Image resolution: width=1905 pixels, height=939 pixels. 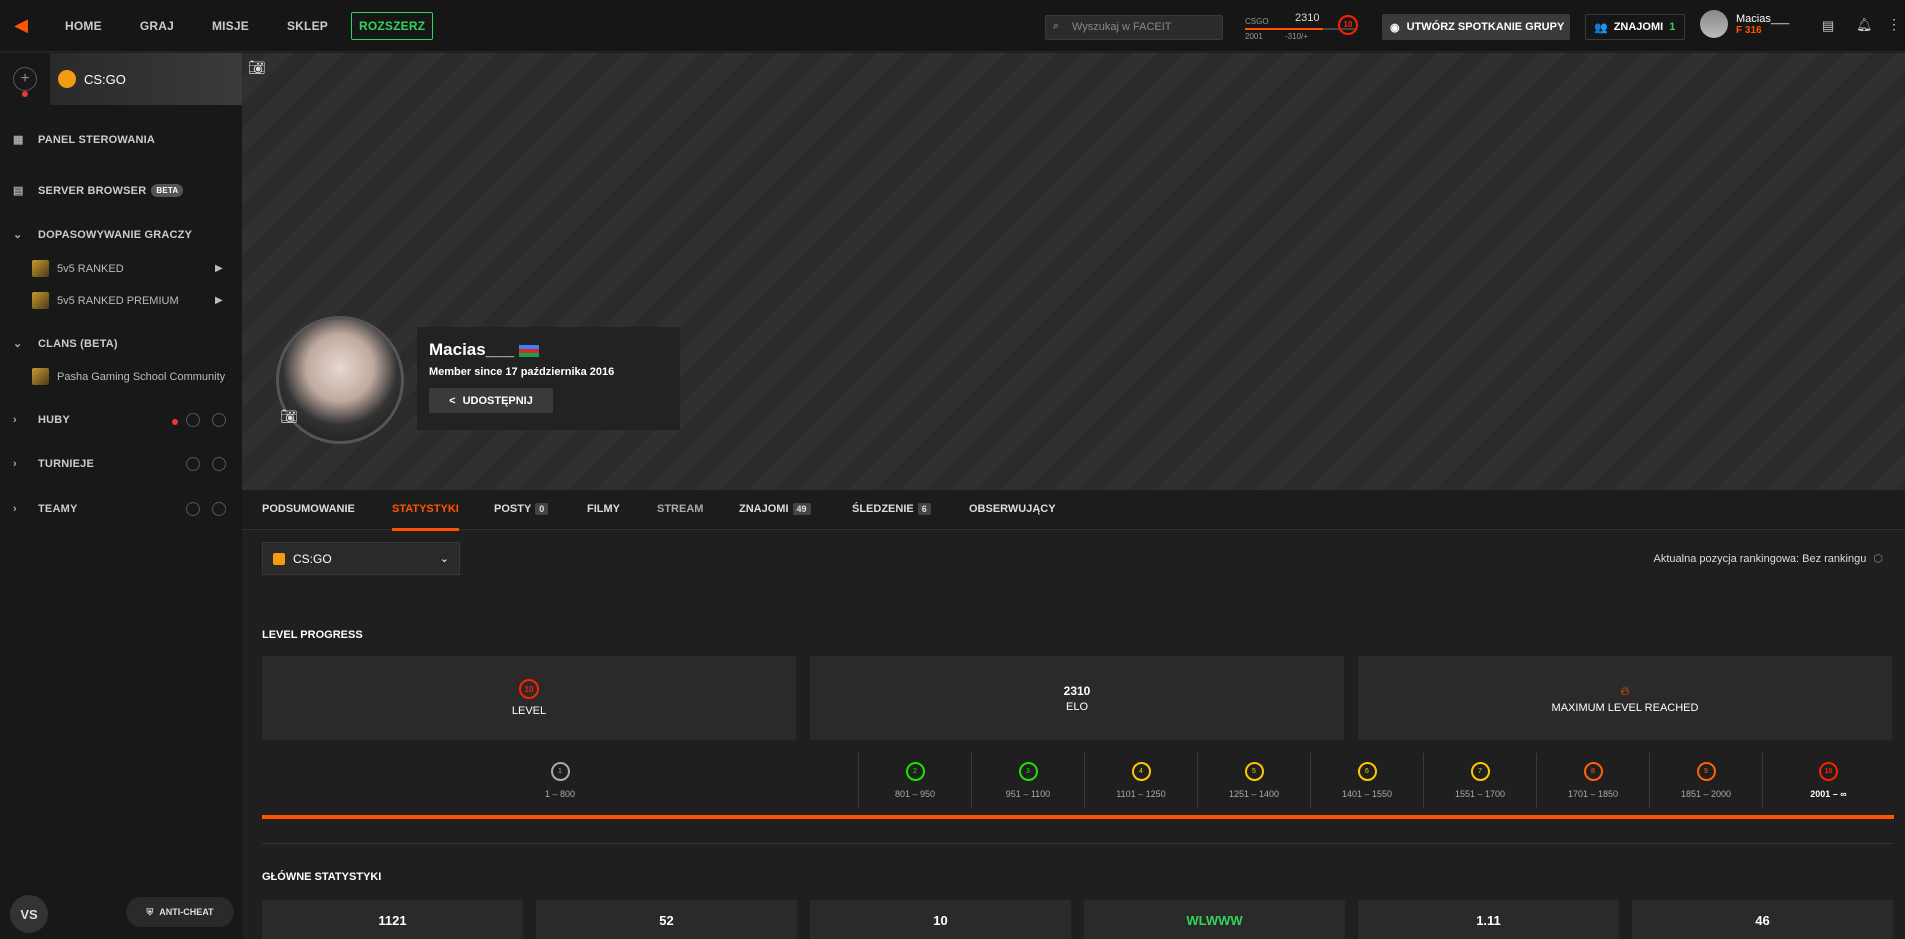 What do you see at coordinates (472, 349) in the screenshot?
I see `profile-name: Macias___` at bounding box center [472, 349].